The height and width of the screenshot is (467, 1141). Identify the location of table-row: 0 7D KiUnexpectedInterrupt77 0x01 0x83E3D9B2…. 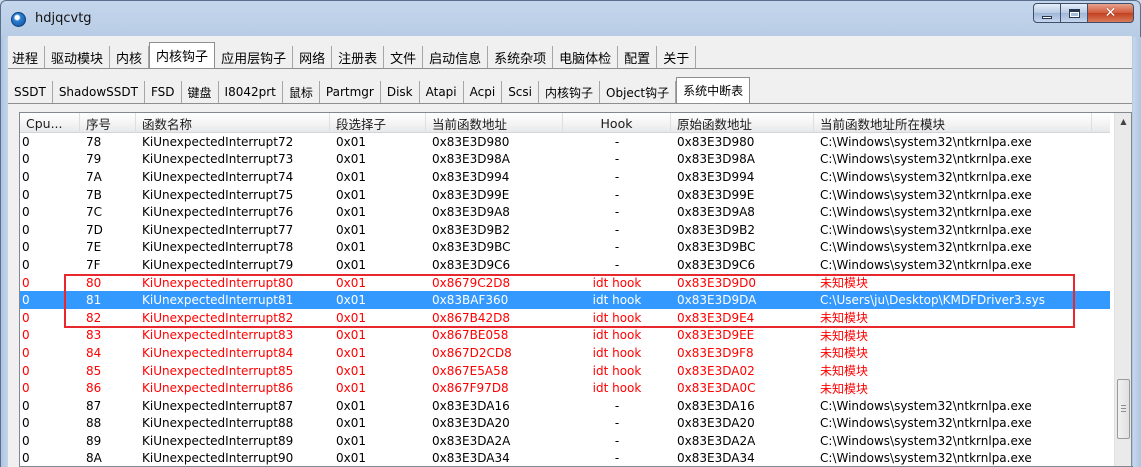
(565, 230).